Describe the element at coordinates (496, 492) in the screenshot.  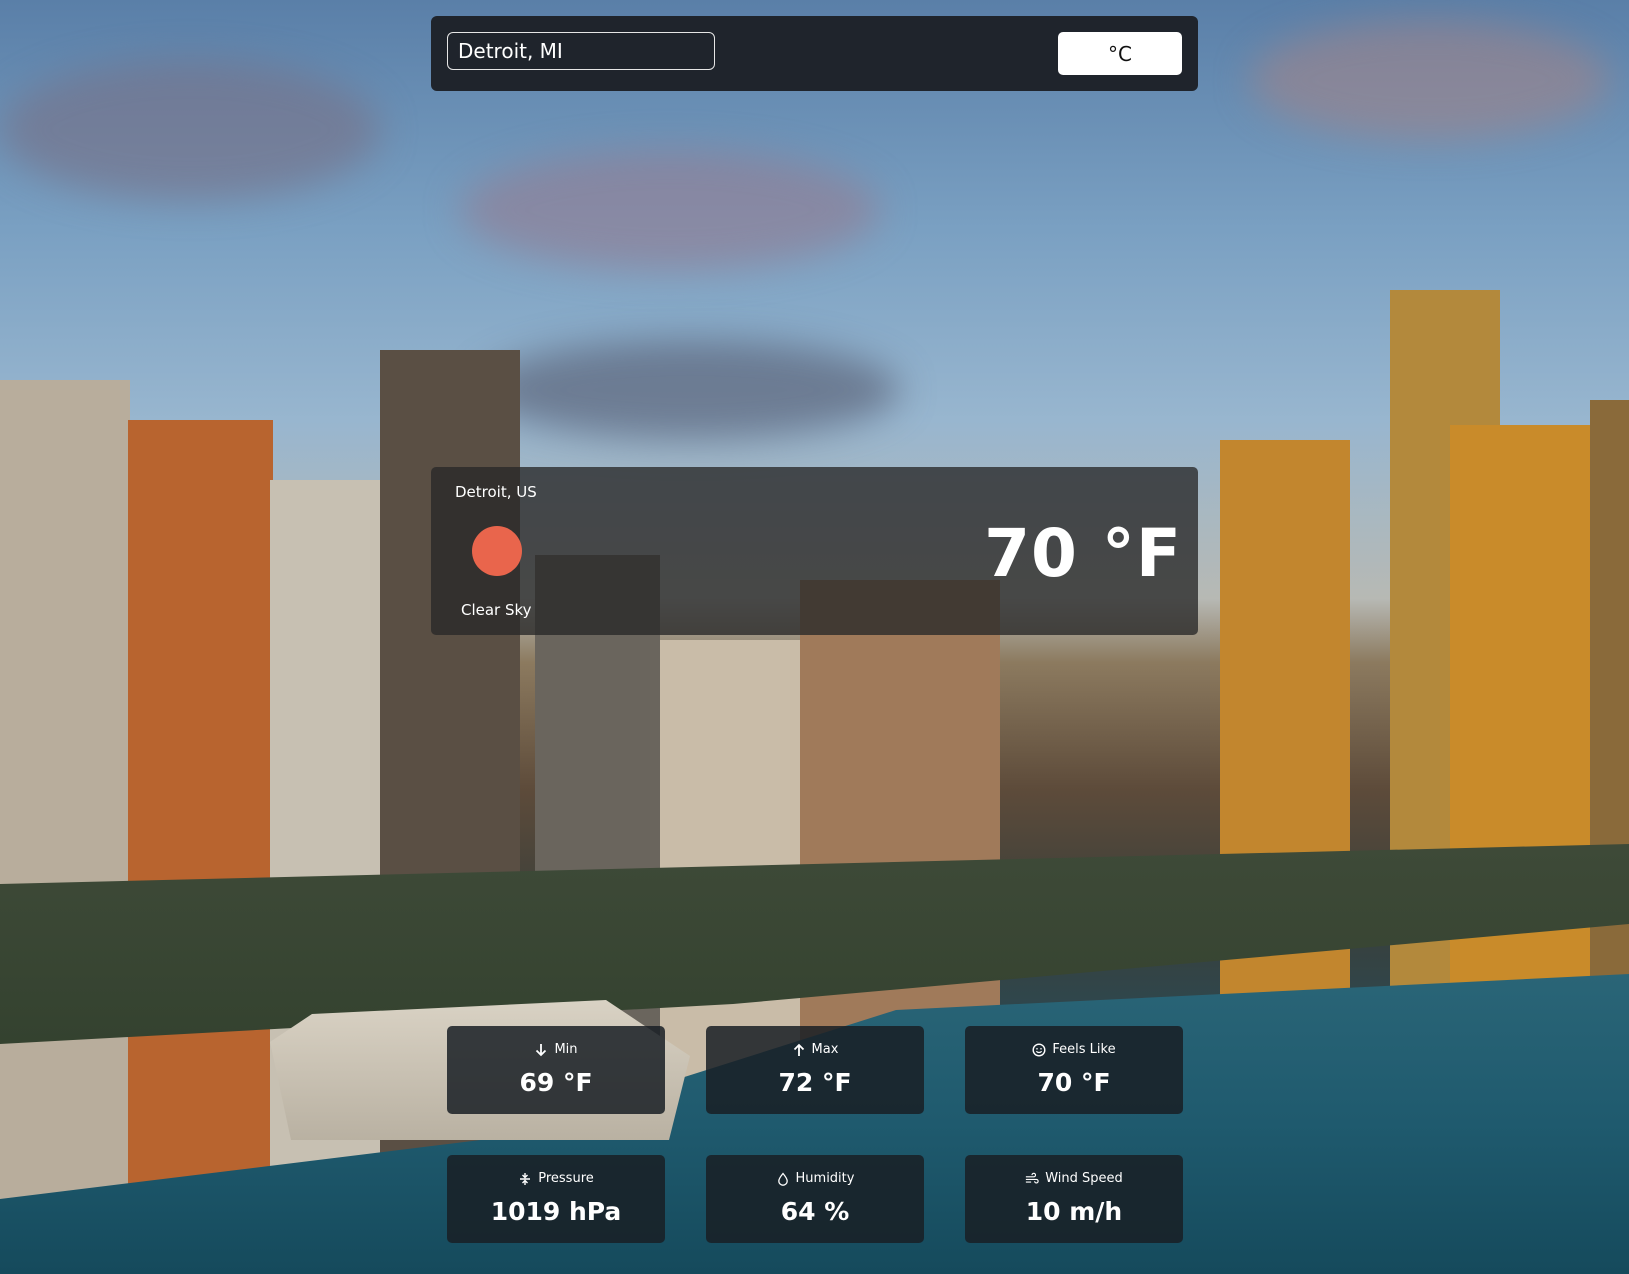
I see `location-label: Detroit, US` at that location.